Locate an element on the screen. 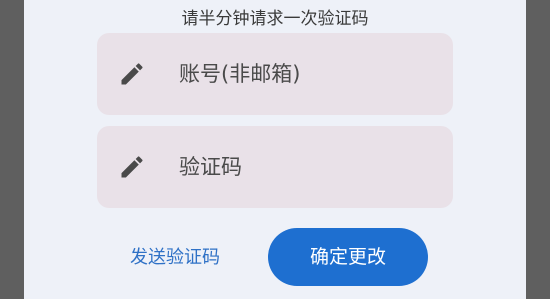 The width and height of the screenshot is (550, 299). account-placeholder: 账号(非邮箱) is located at coordinates (240, 74).